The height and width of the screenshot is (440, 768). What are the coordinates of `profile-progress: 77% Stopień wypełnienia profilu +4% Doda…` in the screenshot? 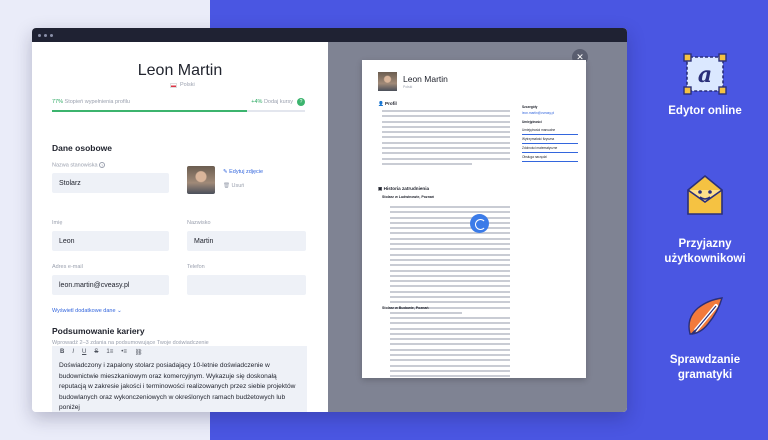 It's located at (178, 103).